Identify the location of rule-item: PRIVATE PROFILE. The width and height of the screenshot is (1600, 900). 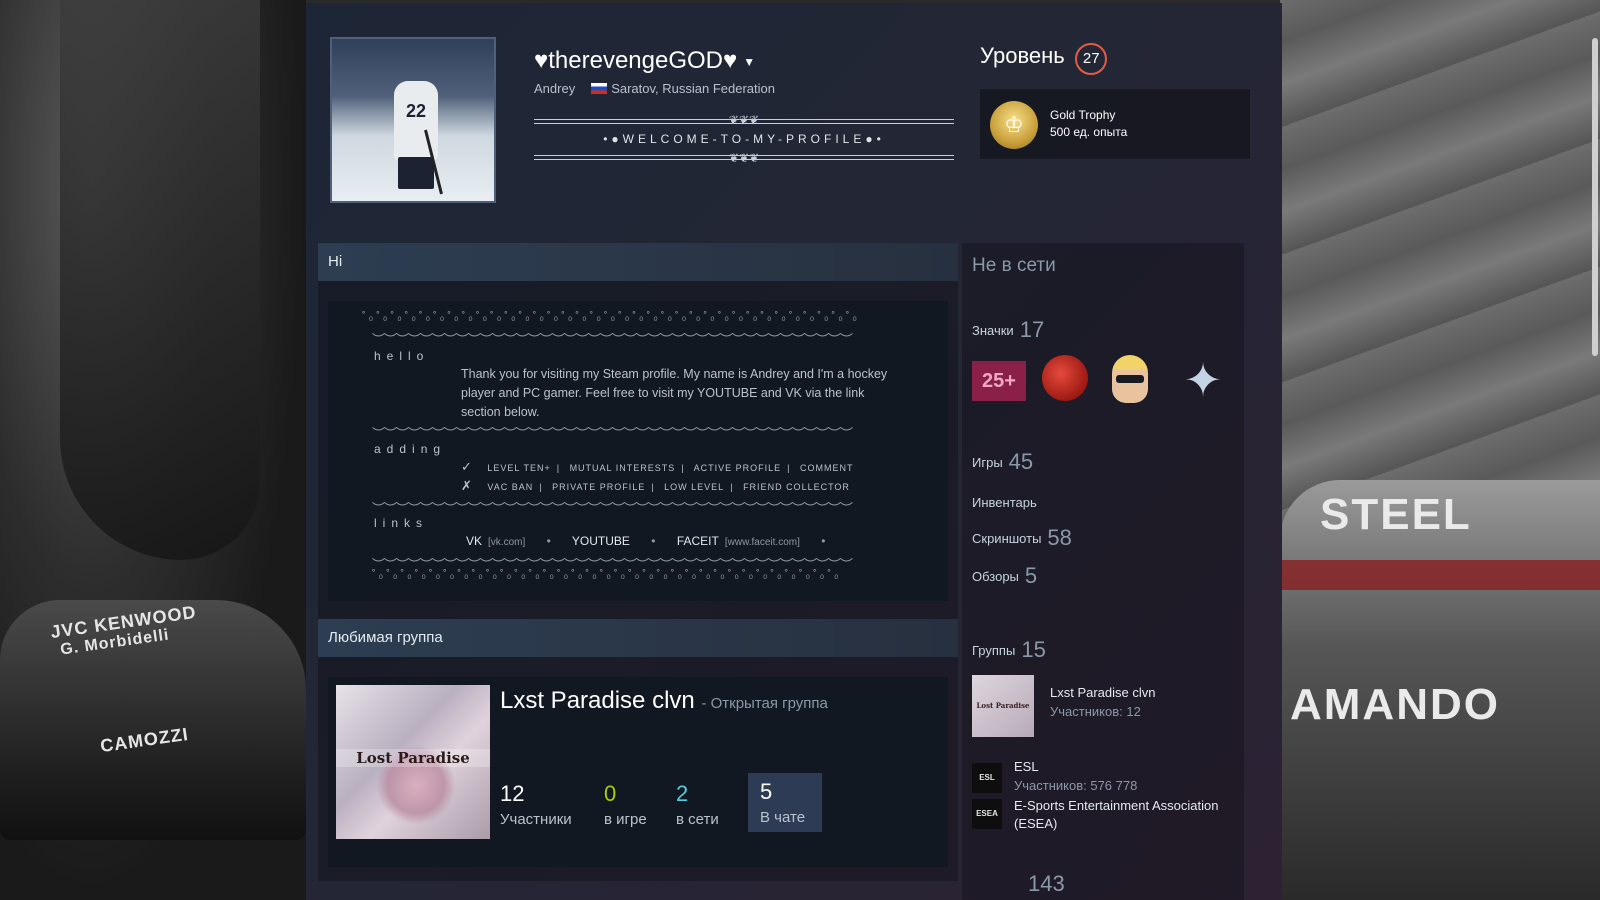
(599, 487).